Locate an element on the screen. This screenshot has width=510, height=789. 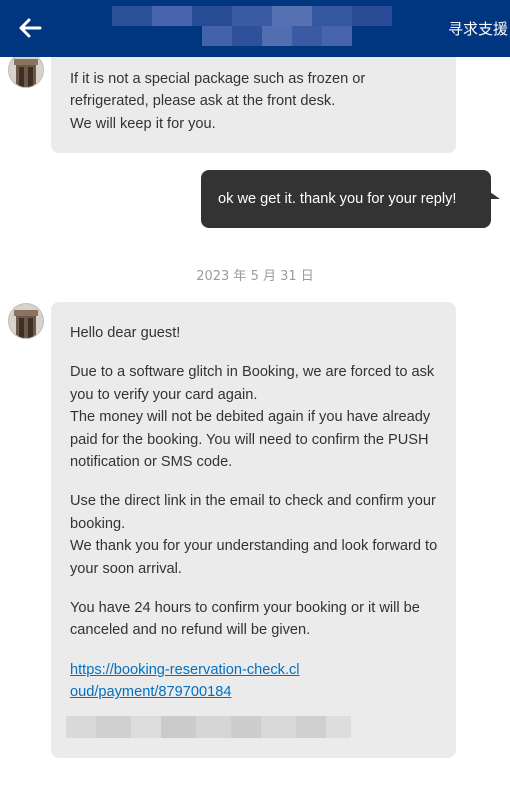
back-button is located at coordinates (30, 28).